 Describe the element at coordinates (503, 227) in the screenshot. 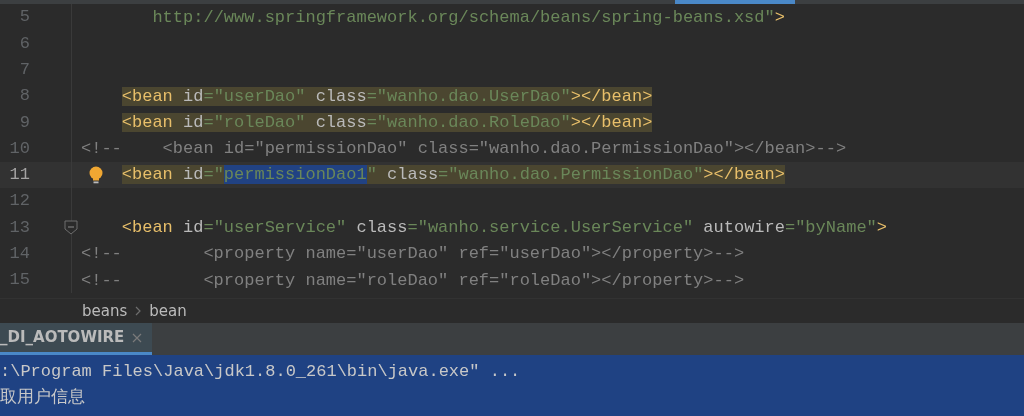

I see `code-line: <bean id="userService" class="wanho.service.UserService" autowire="byName">` at that location.